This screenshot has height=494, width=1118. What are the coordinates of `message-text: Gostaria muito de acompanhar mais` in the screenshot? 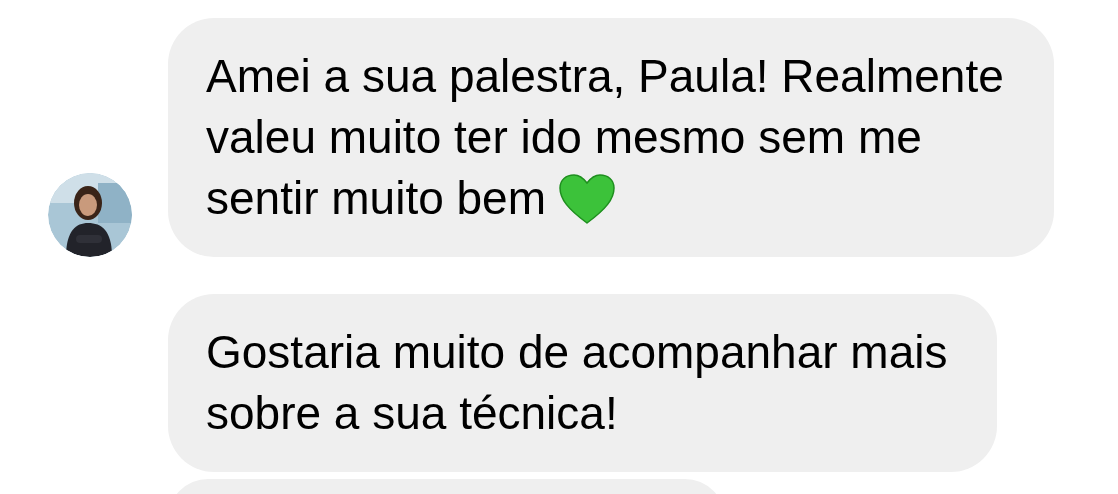 It's located at (577, 352).